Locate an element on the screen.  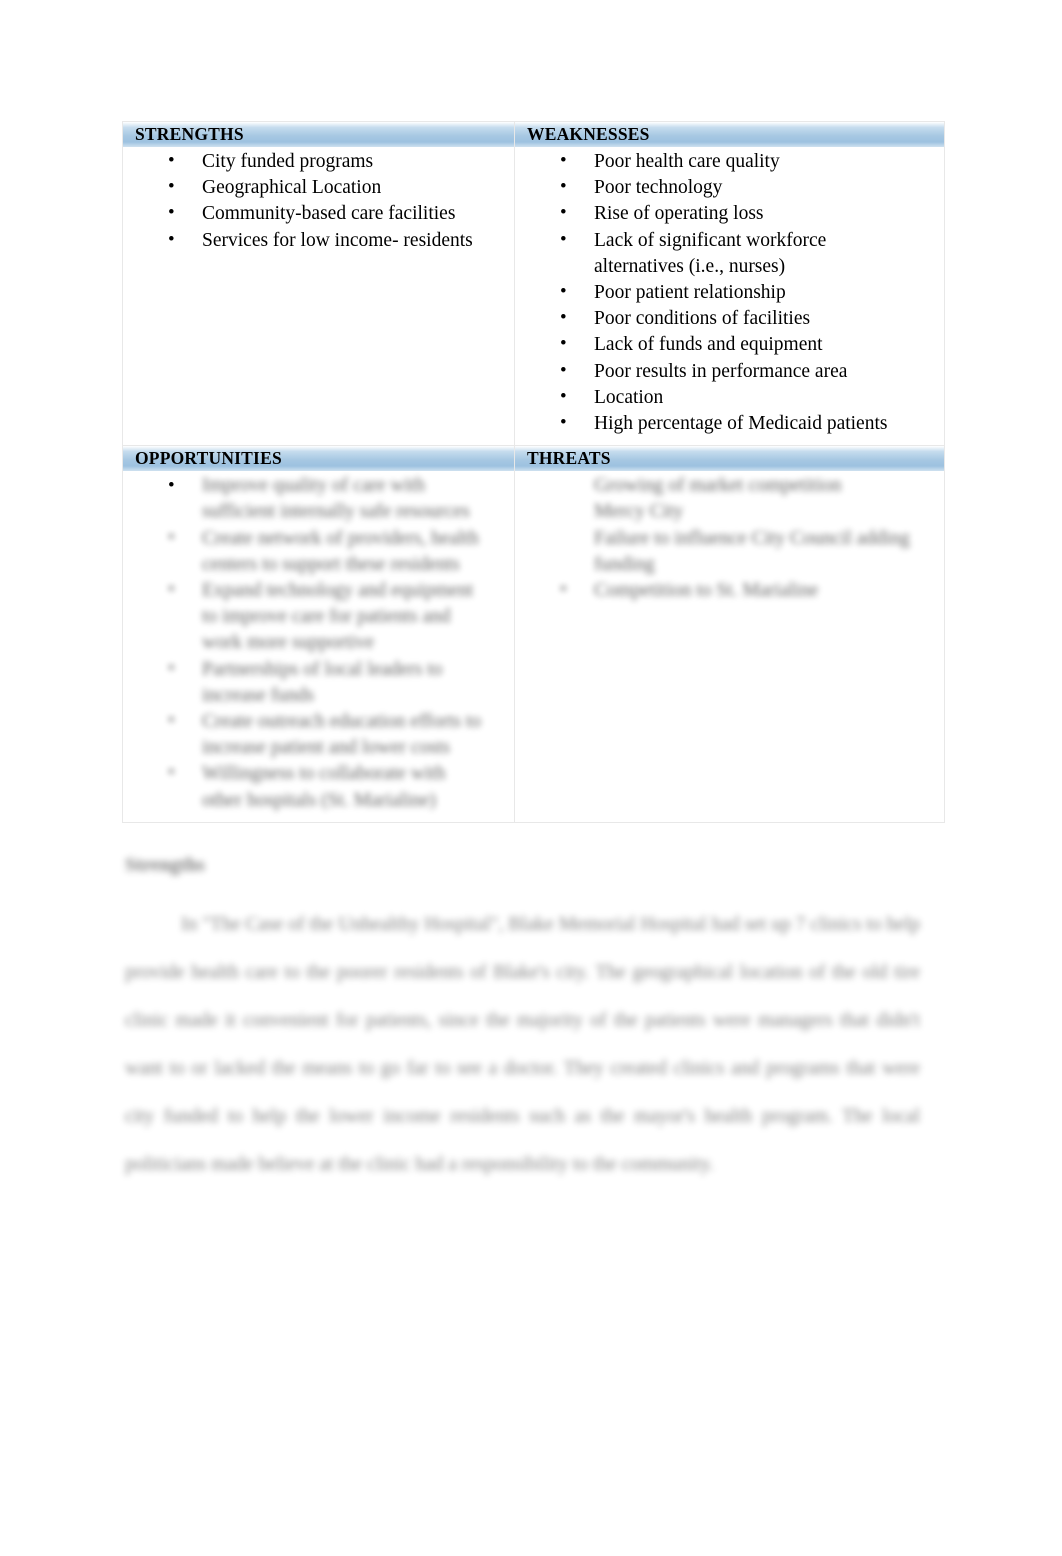
list-item-continuation: funding is located at coordinates (624, 564).